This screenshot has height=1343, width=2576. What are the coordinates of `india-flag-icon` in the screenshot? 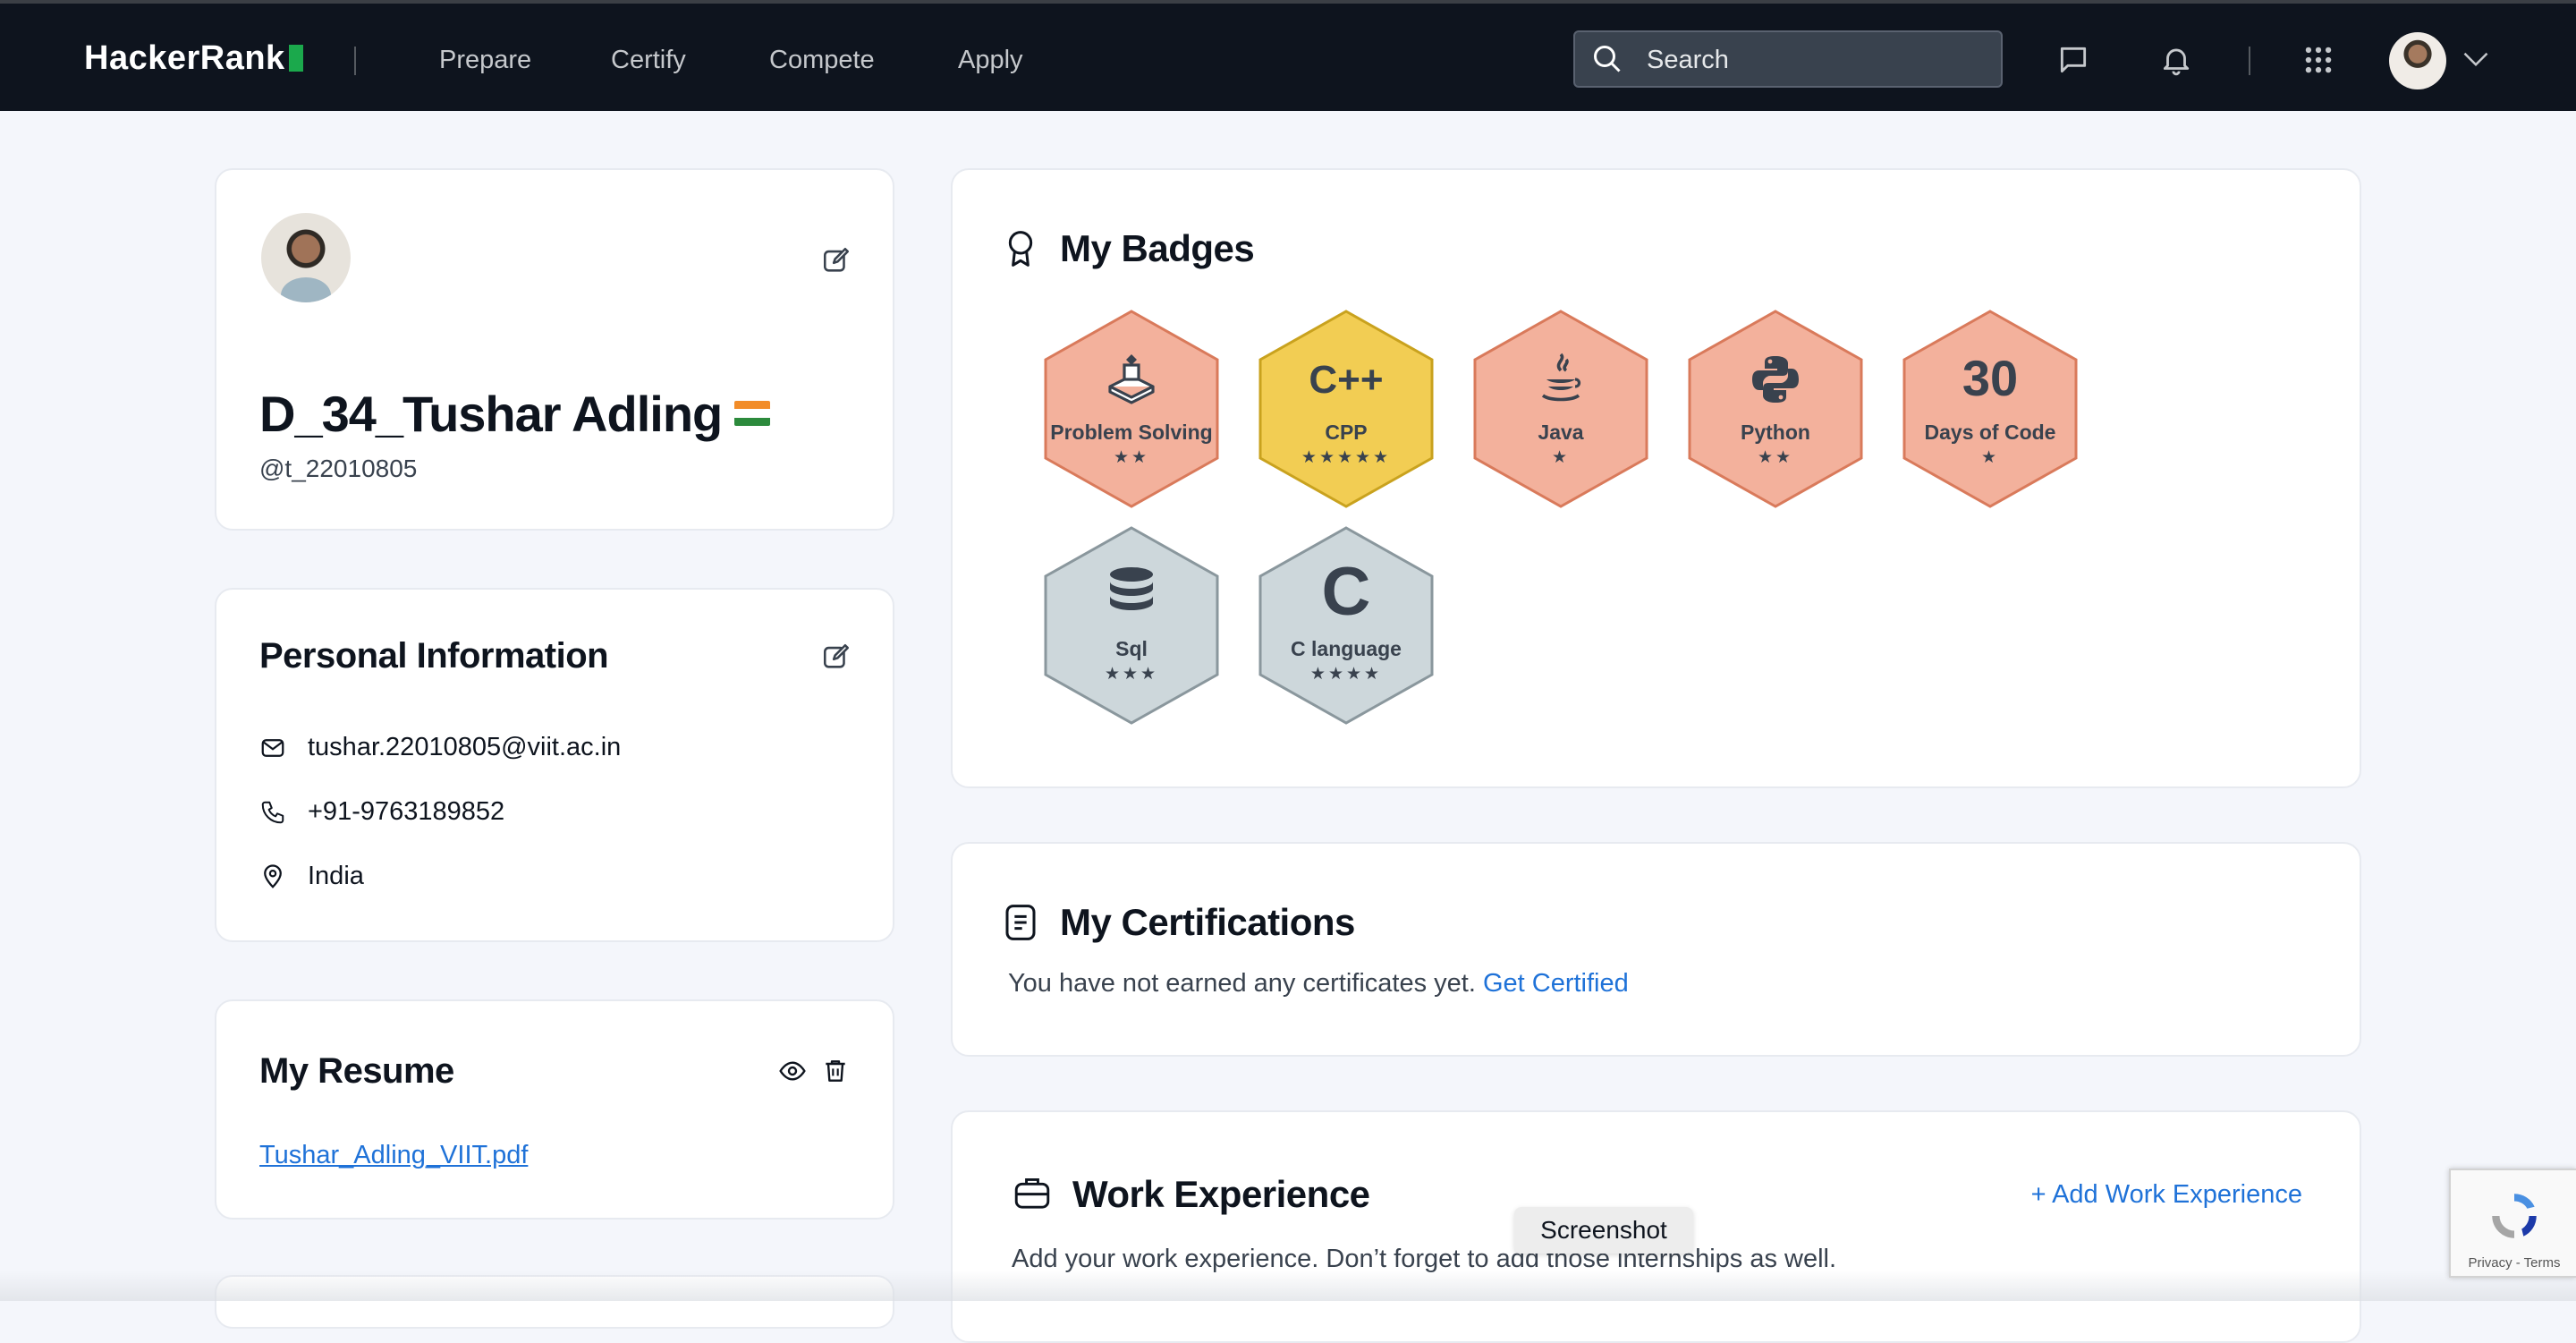 It's located at (752, 414).